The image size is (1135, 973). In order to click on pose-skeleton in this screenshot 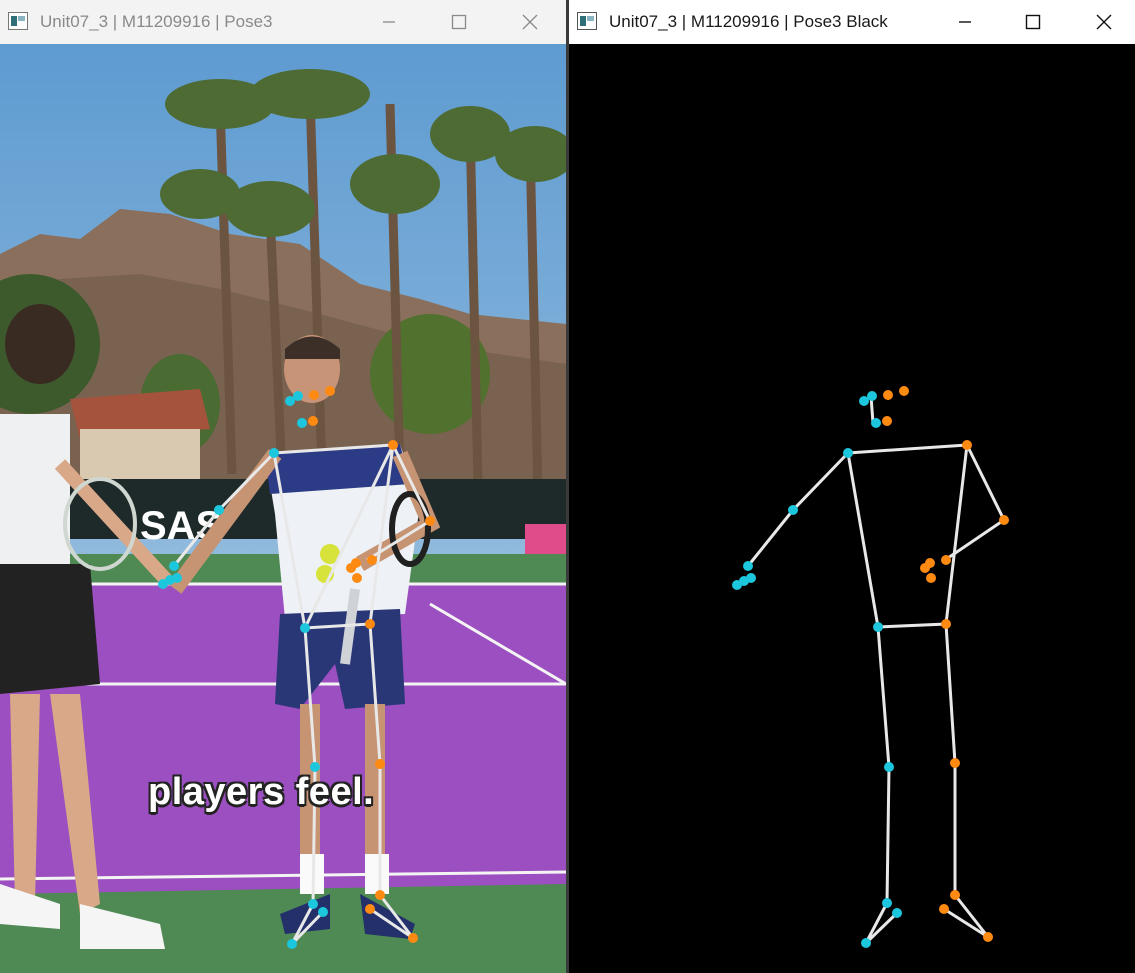, I will do `click(870, 667)`.